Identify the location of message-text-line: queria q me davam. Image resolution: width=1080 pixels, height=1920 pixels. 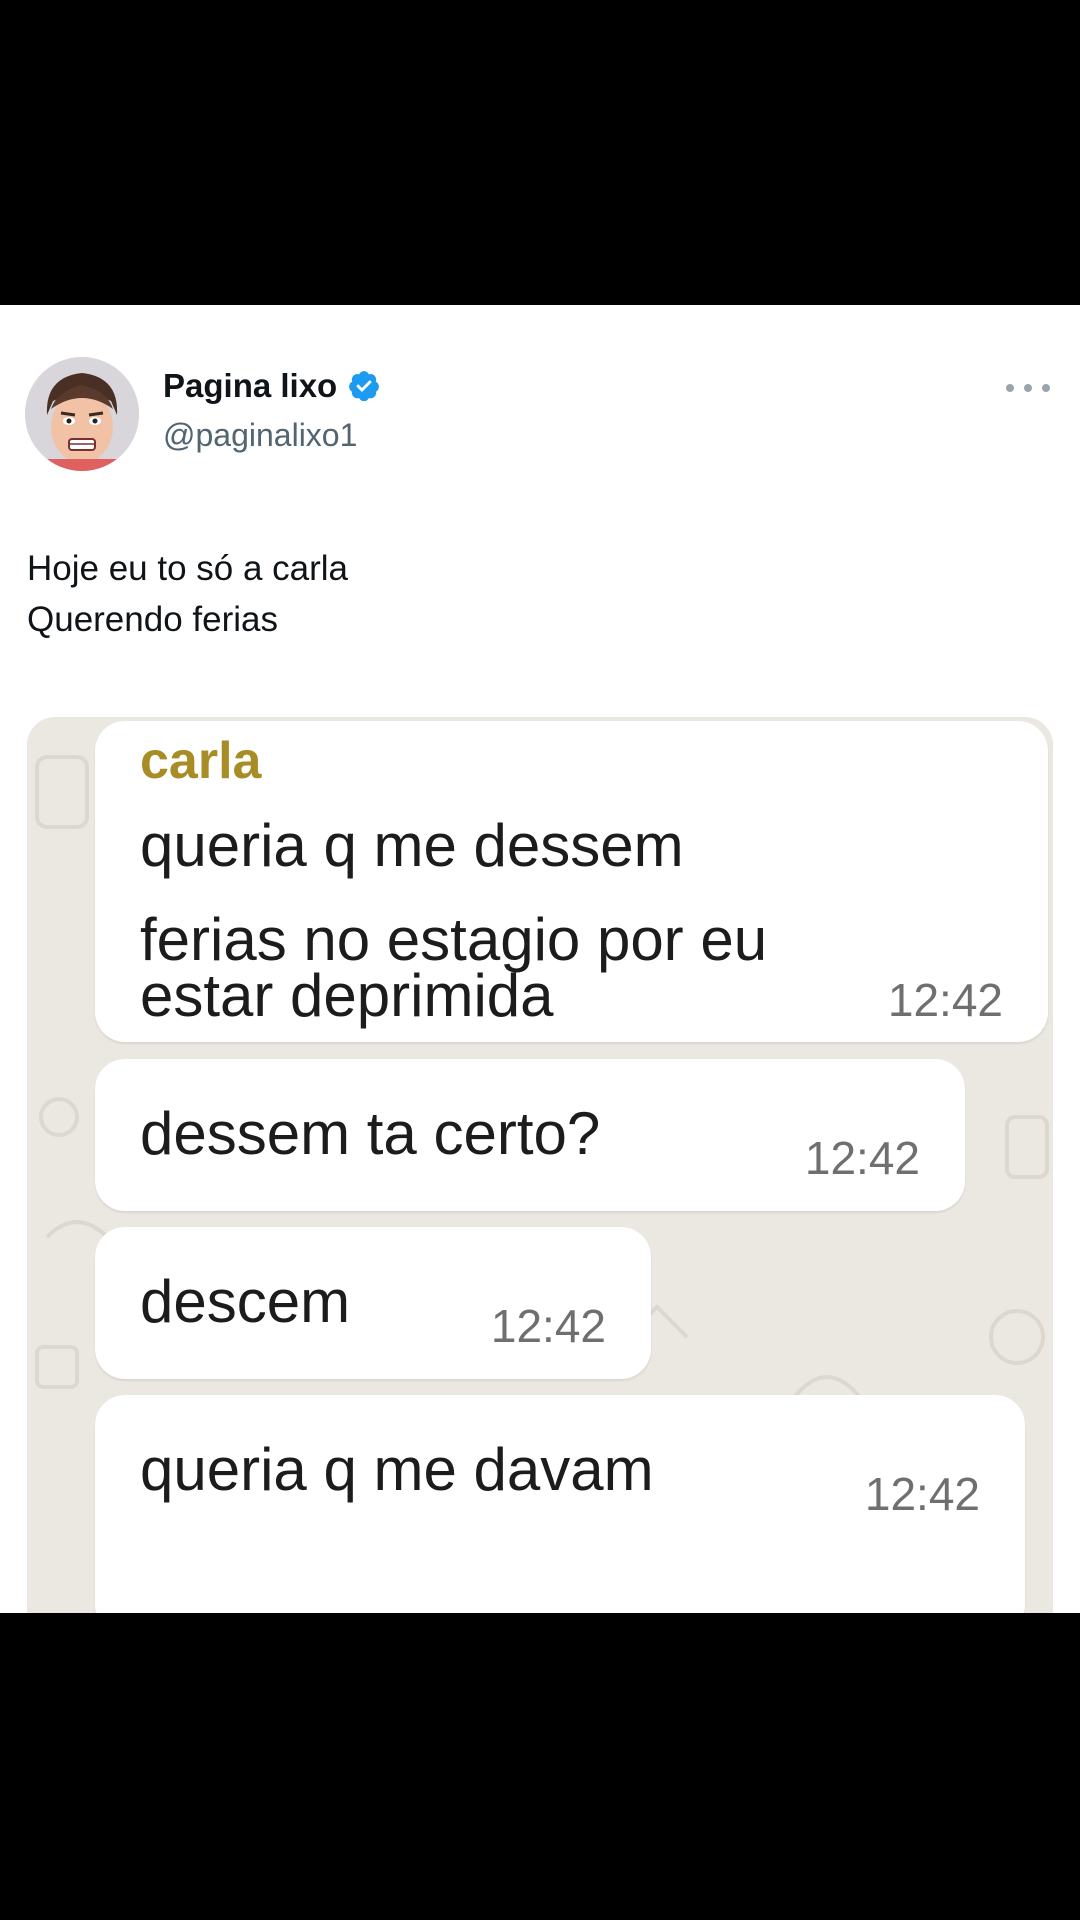
(397, 1469).